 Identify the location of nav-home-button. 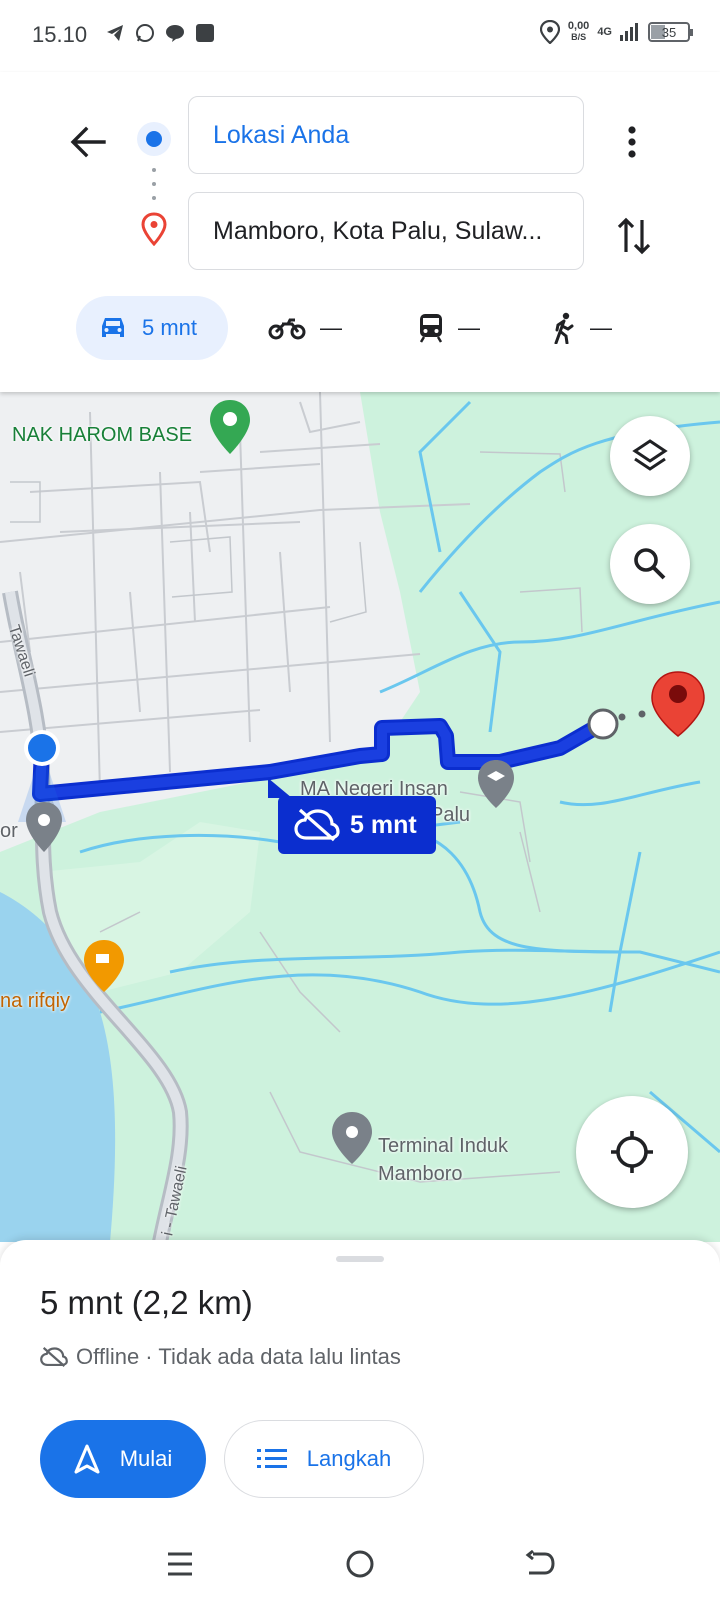
(360, 1564).